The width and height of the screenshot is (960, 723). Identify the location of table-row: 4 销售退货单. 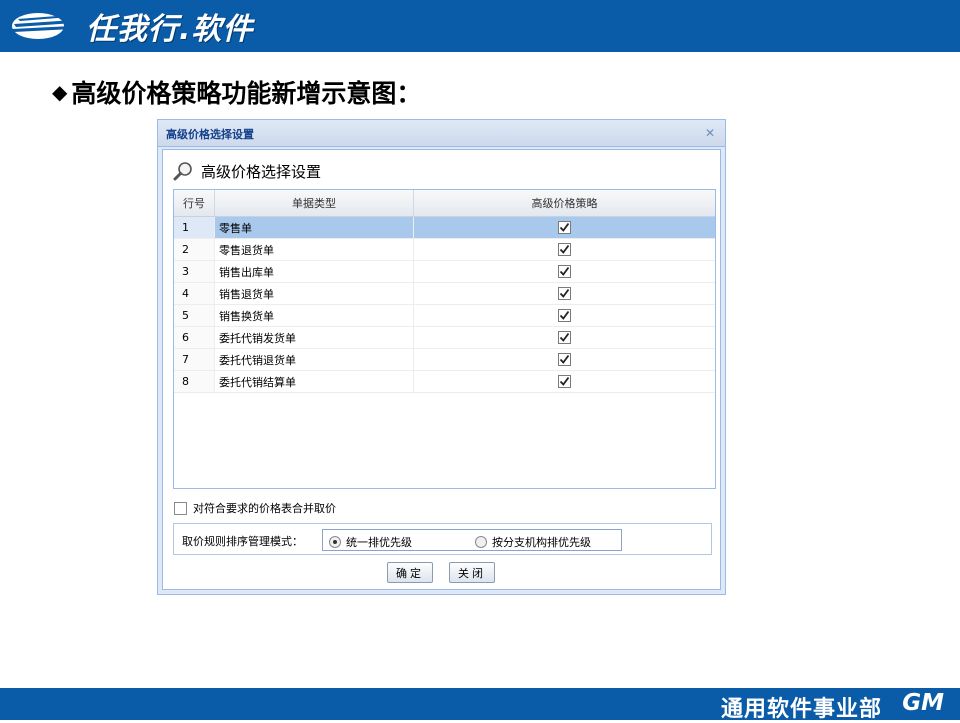
(444, 294).